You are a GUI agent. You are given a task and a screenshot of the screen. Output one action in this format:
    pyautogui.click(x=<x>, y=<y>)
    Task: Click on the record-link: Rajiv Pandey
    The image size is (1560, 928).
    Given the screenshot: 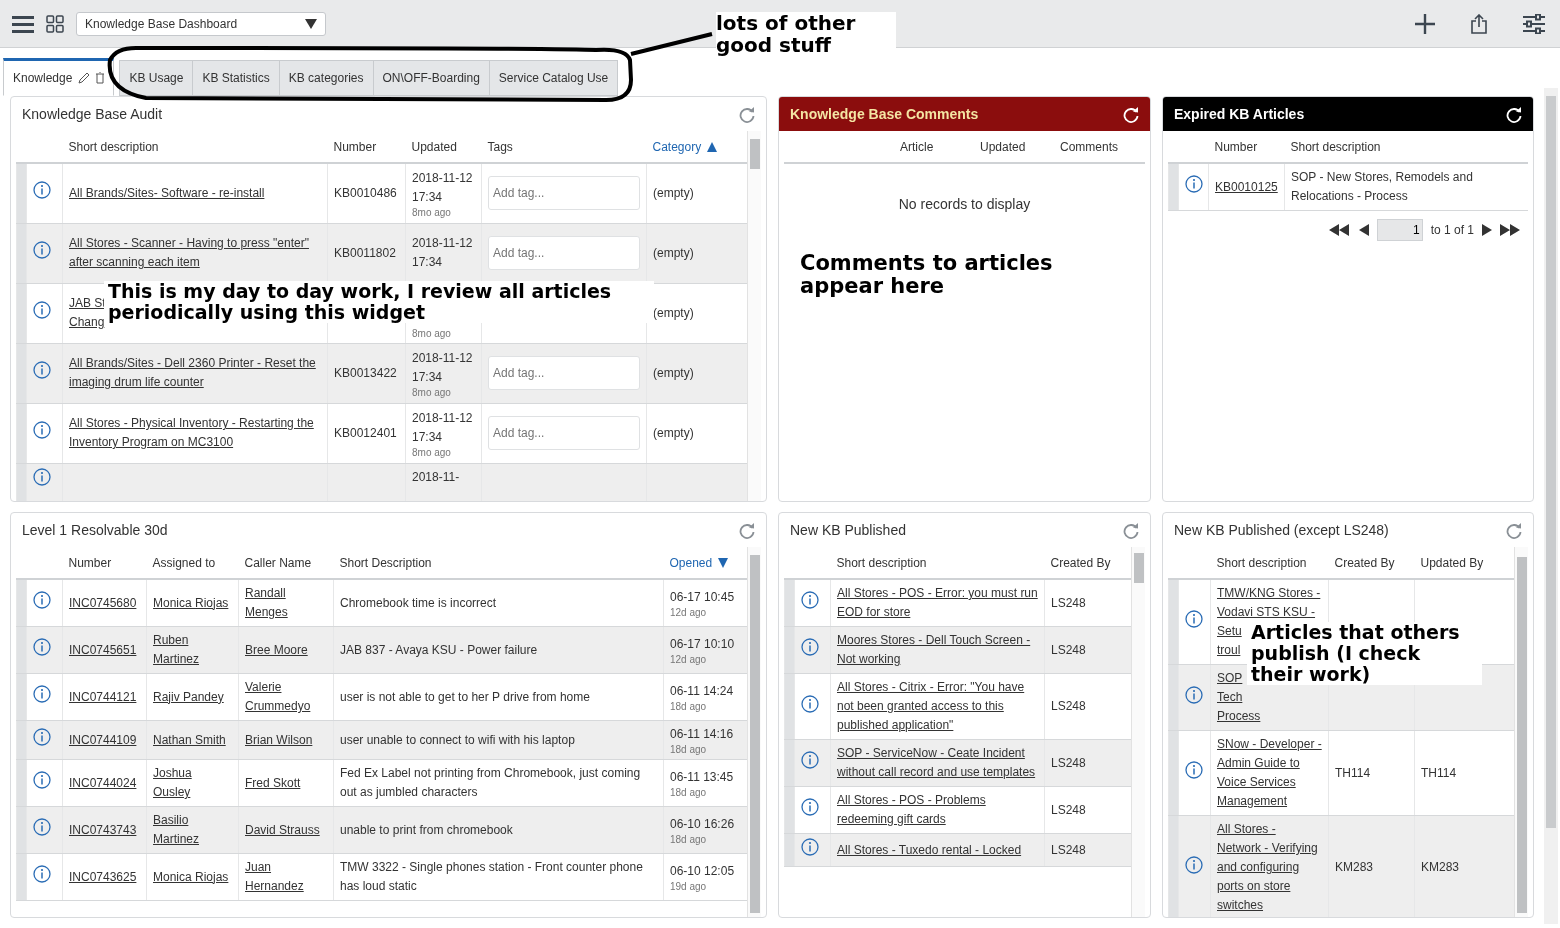 What is the action you would take?
    pyautogui.click(x=188, y=697)
    